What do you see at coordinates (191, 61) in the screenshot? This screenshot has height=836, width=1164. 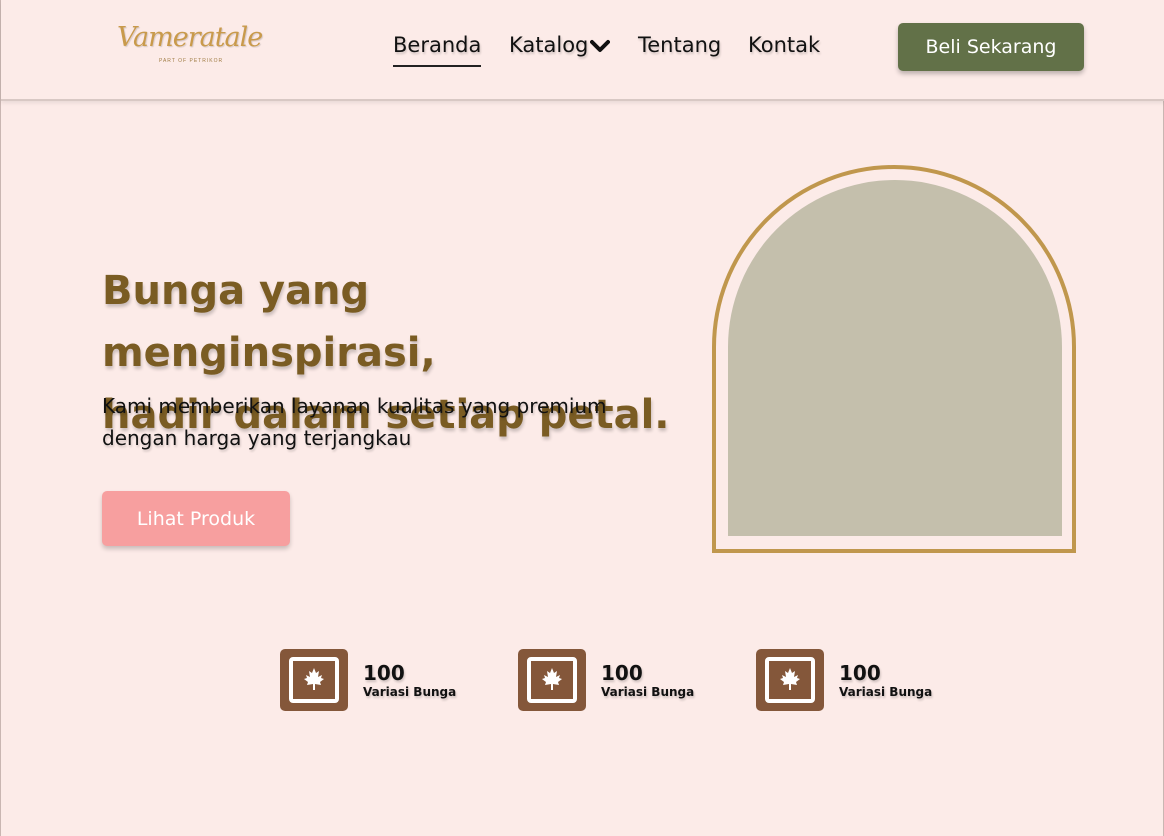 I see `logo-subtext: PART OF PETRIKOR` at bounding box center [191, 61].